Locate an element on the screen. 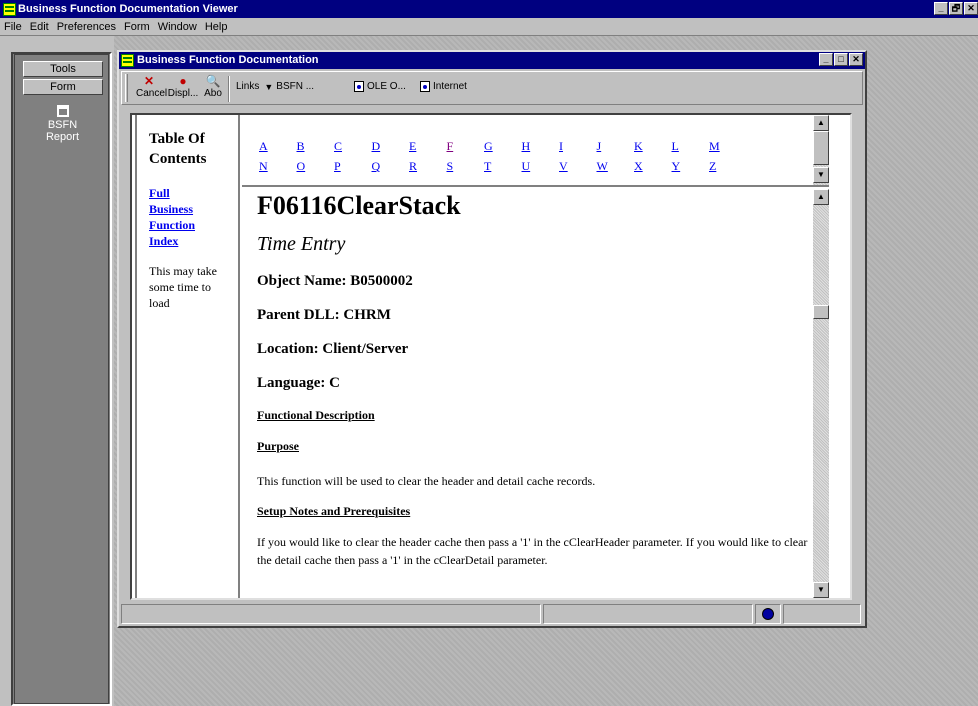 The width and height of the screenshot is (978, 706). restore-button: 🗗 is located at coordinates (956, 8).